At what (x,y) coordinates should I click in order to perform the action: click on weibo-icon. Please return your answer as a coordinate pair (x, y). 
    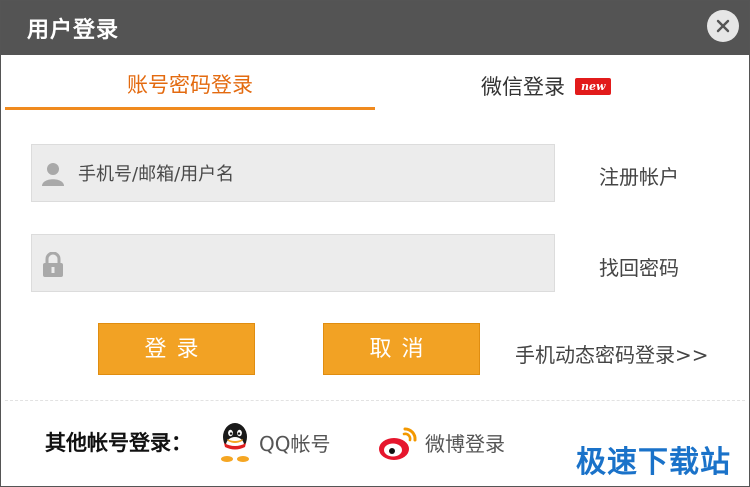
    Looking at the image, I should click on (398, 443).